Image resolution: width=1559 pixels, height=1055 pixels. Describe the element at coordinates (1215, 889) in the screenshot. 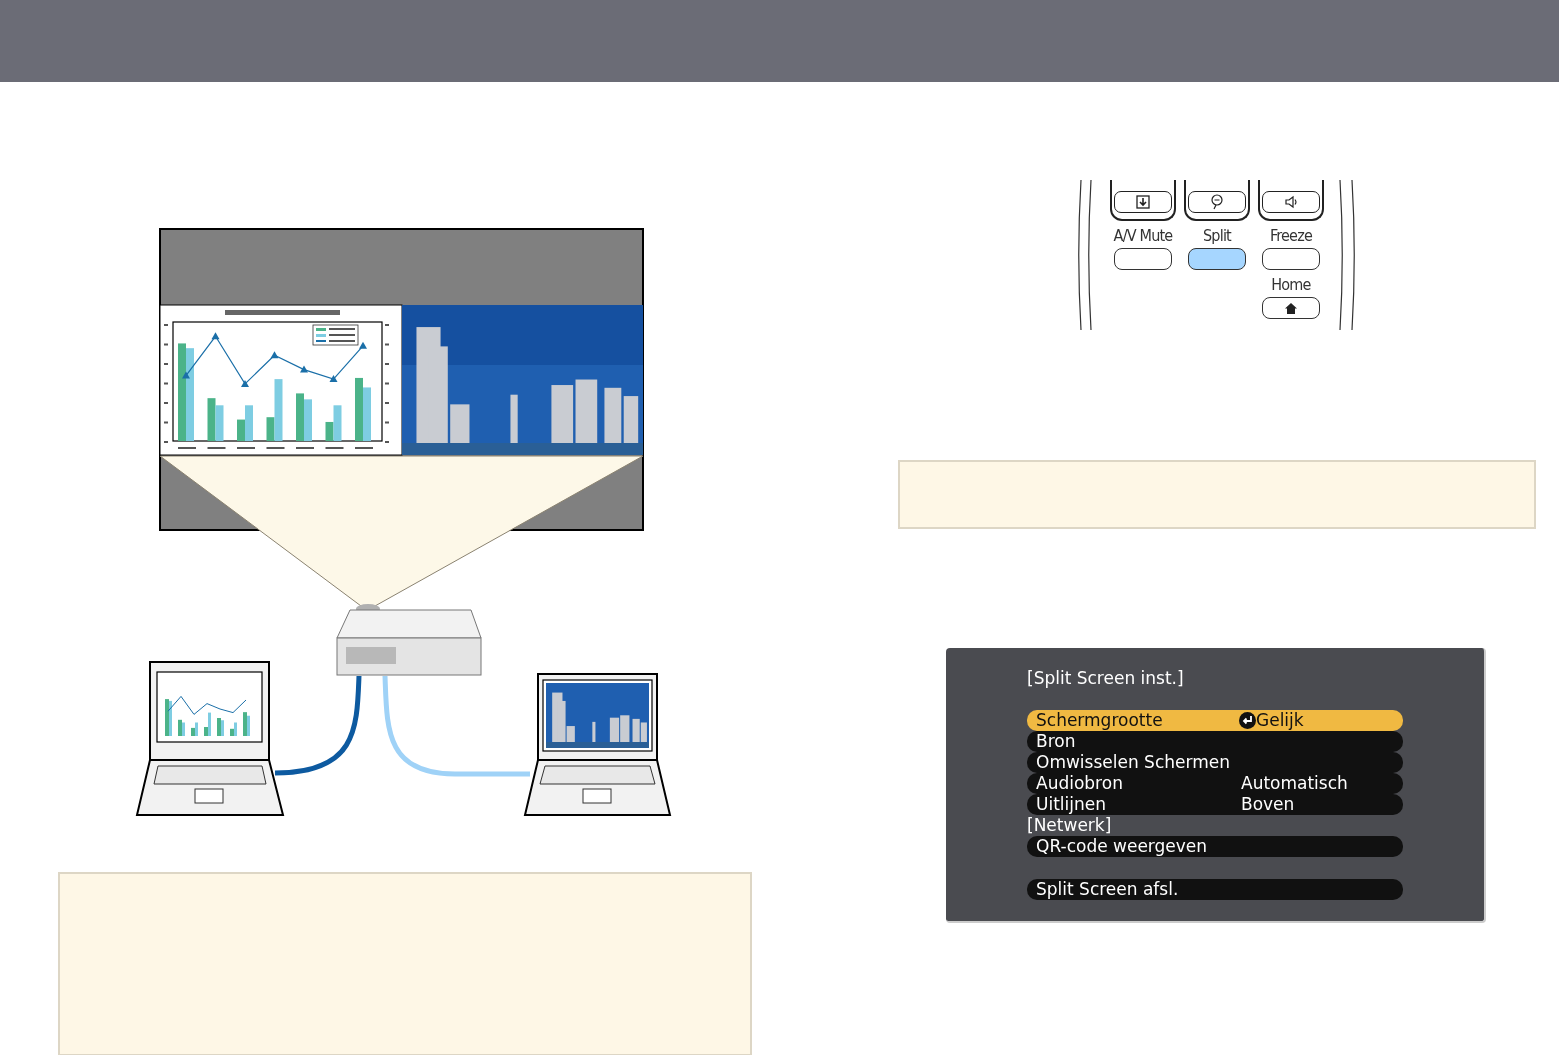

I see `menu-item: Split Screen afsl.` at that location.